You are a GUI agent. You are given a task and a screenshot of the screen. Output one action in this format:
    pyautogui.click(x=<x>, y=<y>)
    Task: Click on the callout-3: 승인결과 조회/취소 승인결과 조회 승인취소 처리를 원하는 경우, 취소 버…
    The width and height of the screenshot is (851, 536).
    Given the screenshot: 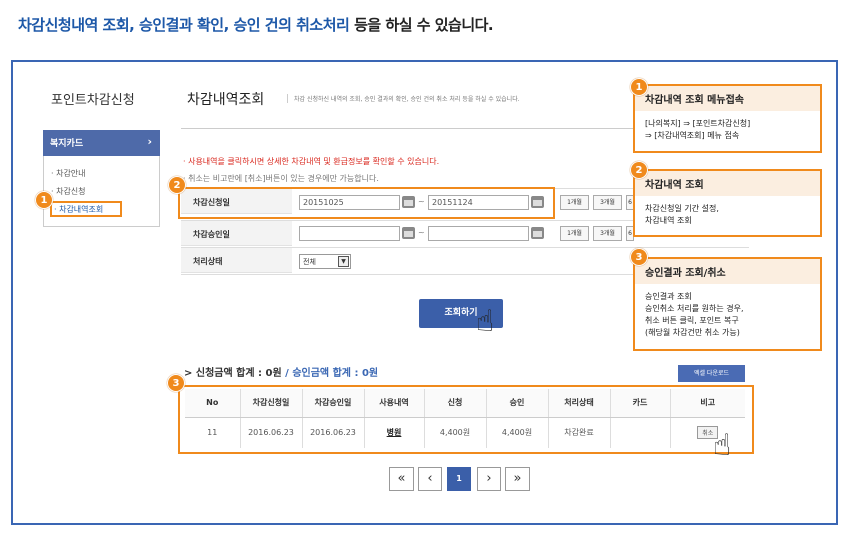 What is the action you would take?
    pyautogui.click(x=727, y=304)
    